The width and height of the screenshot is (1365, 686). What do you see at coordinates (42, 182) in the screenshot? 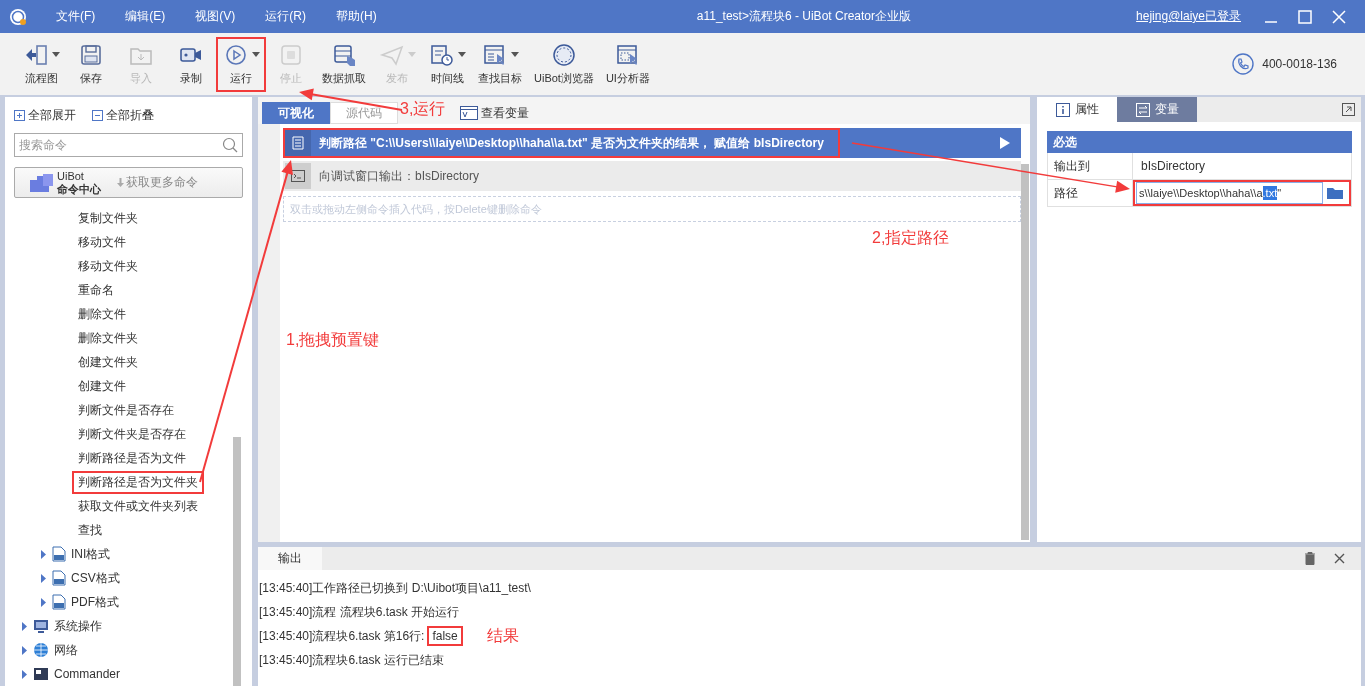
I see `puzzle-icon` at bounding box center [42, 182].